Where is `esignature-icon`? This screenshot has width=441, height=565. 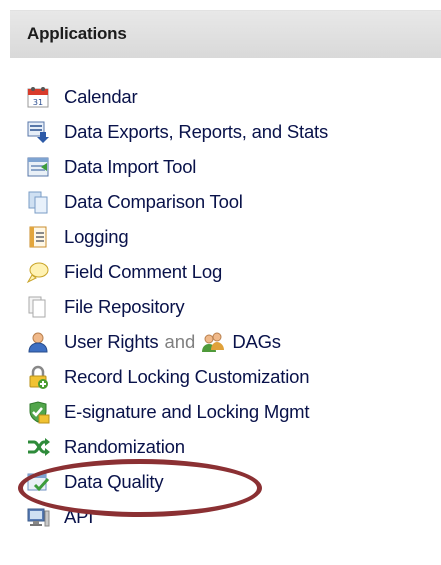 esignature-icon is located at coordinates (38, 412).